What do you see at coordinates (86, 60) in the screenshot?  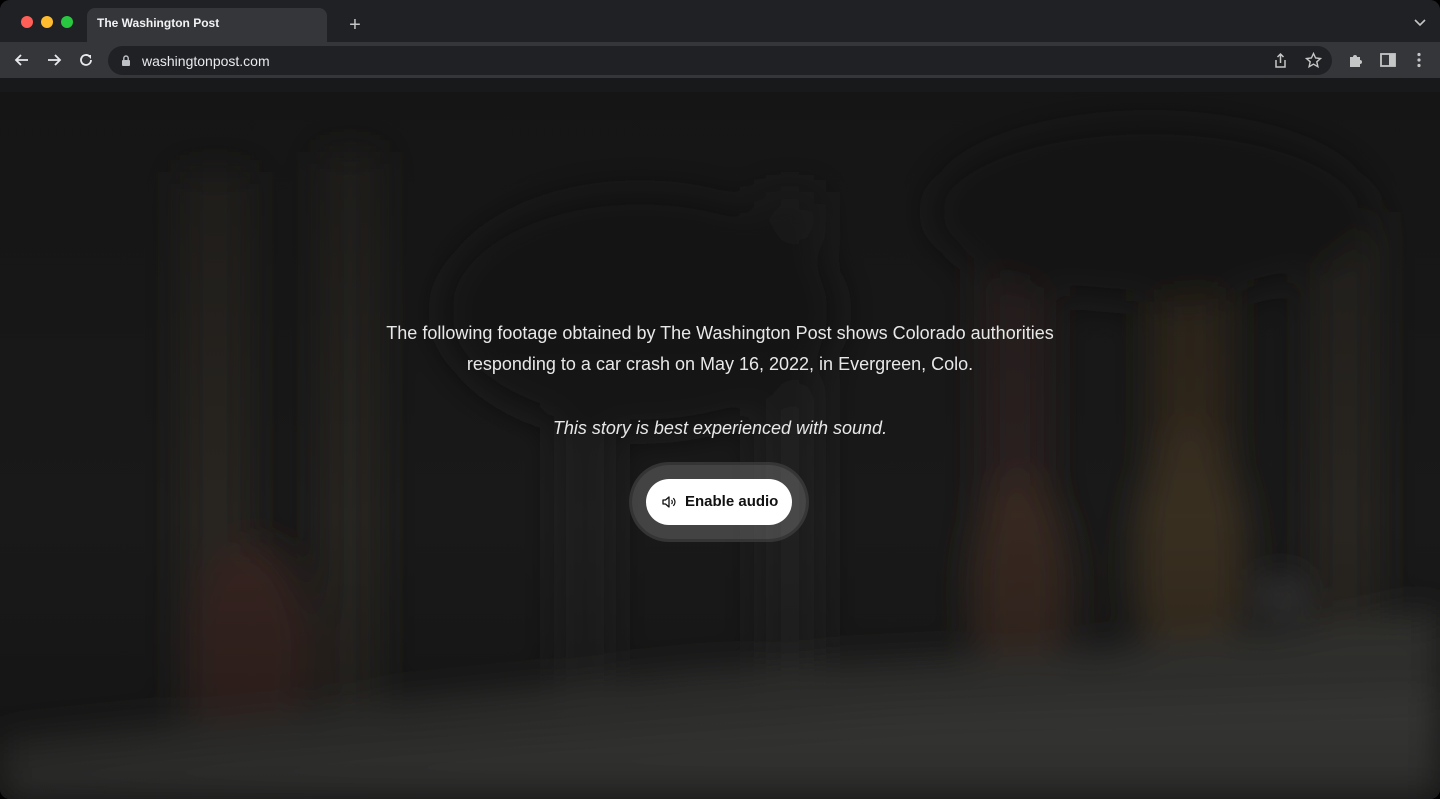 I see `reload-icon` at bounding box center [86, 60].